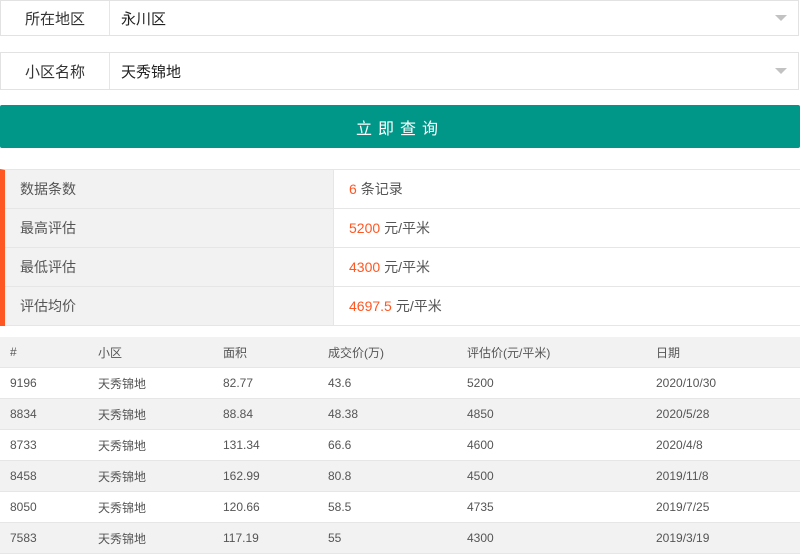 Image resolution: width=803 pixels, height=556 pixels. What do you see at coordinates (723, 507) in the screenshot?
I see `table-cell: 2019/7/25` at bounding box center [723, 507].